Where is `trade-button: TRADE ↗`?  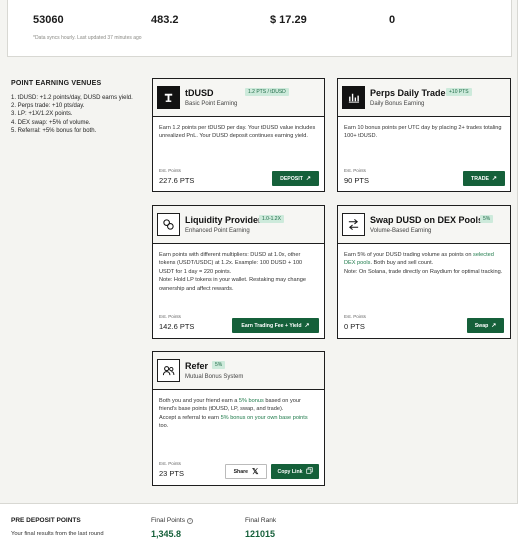 trade-button: TRADE ↗ is located at coordinates (484, 178).